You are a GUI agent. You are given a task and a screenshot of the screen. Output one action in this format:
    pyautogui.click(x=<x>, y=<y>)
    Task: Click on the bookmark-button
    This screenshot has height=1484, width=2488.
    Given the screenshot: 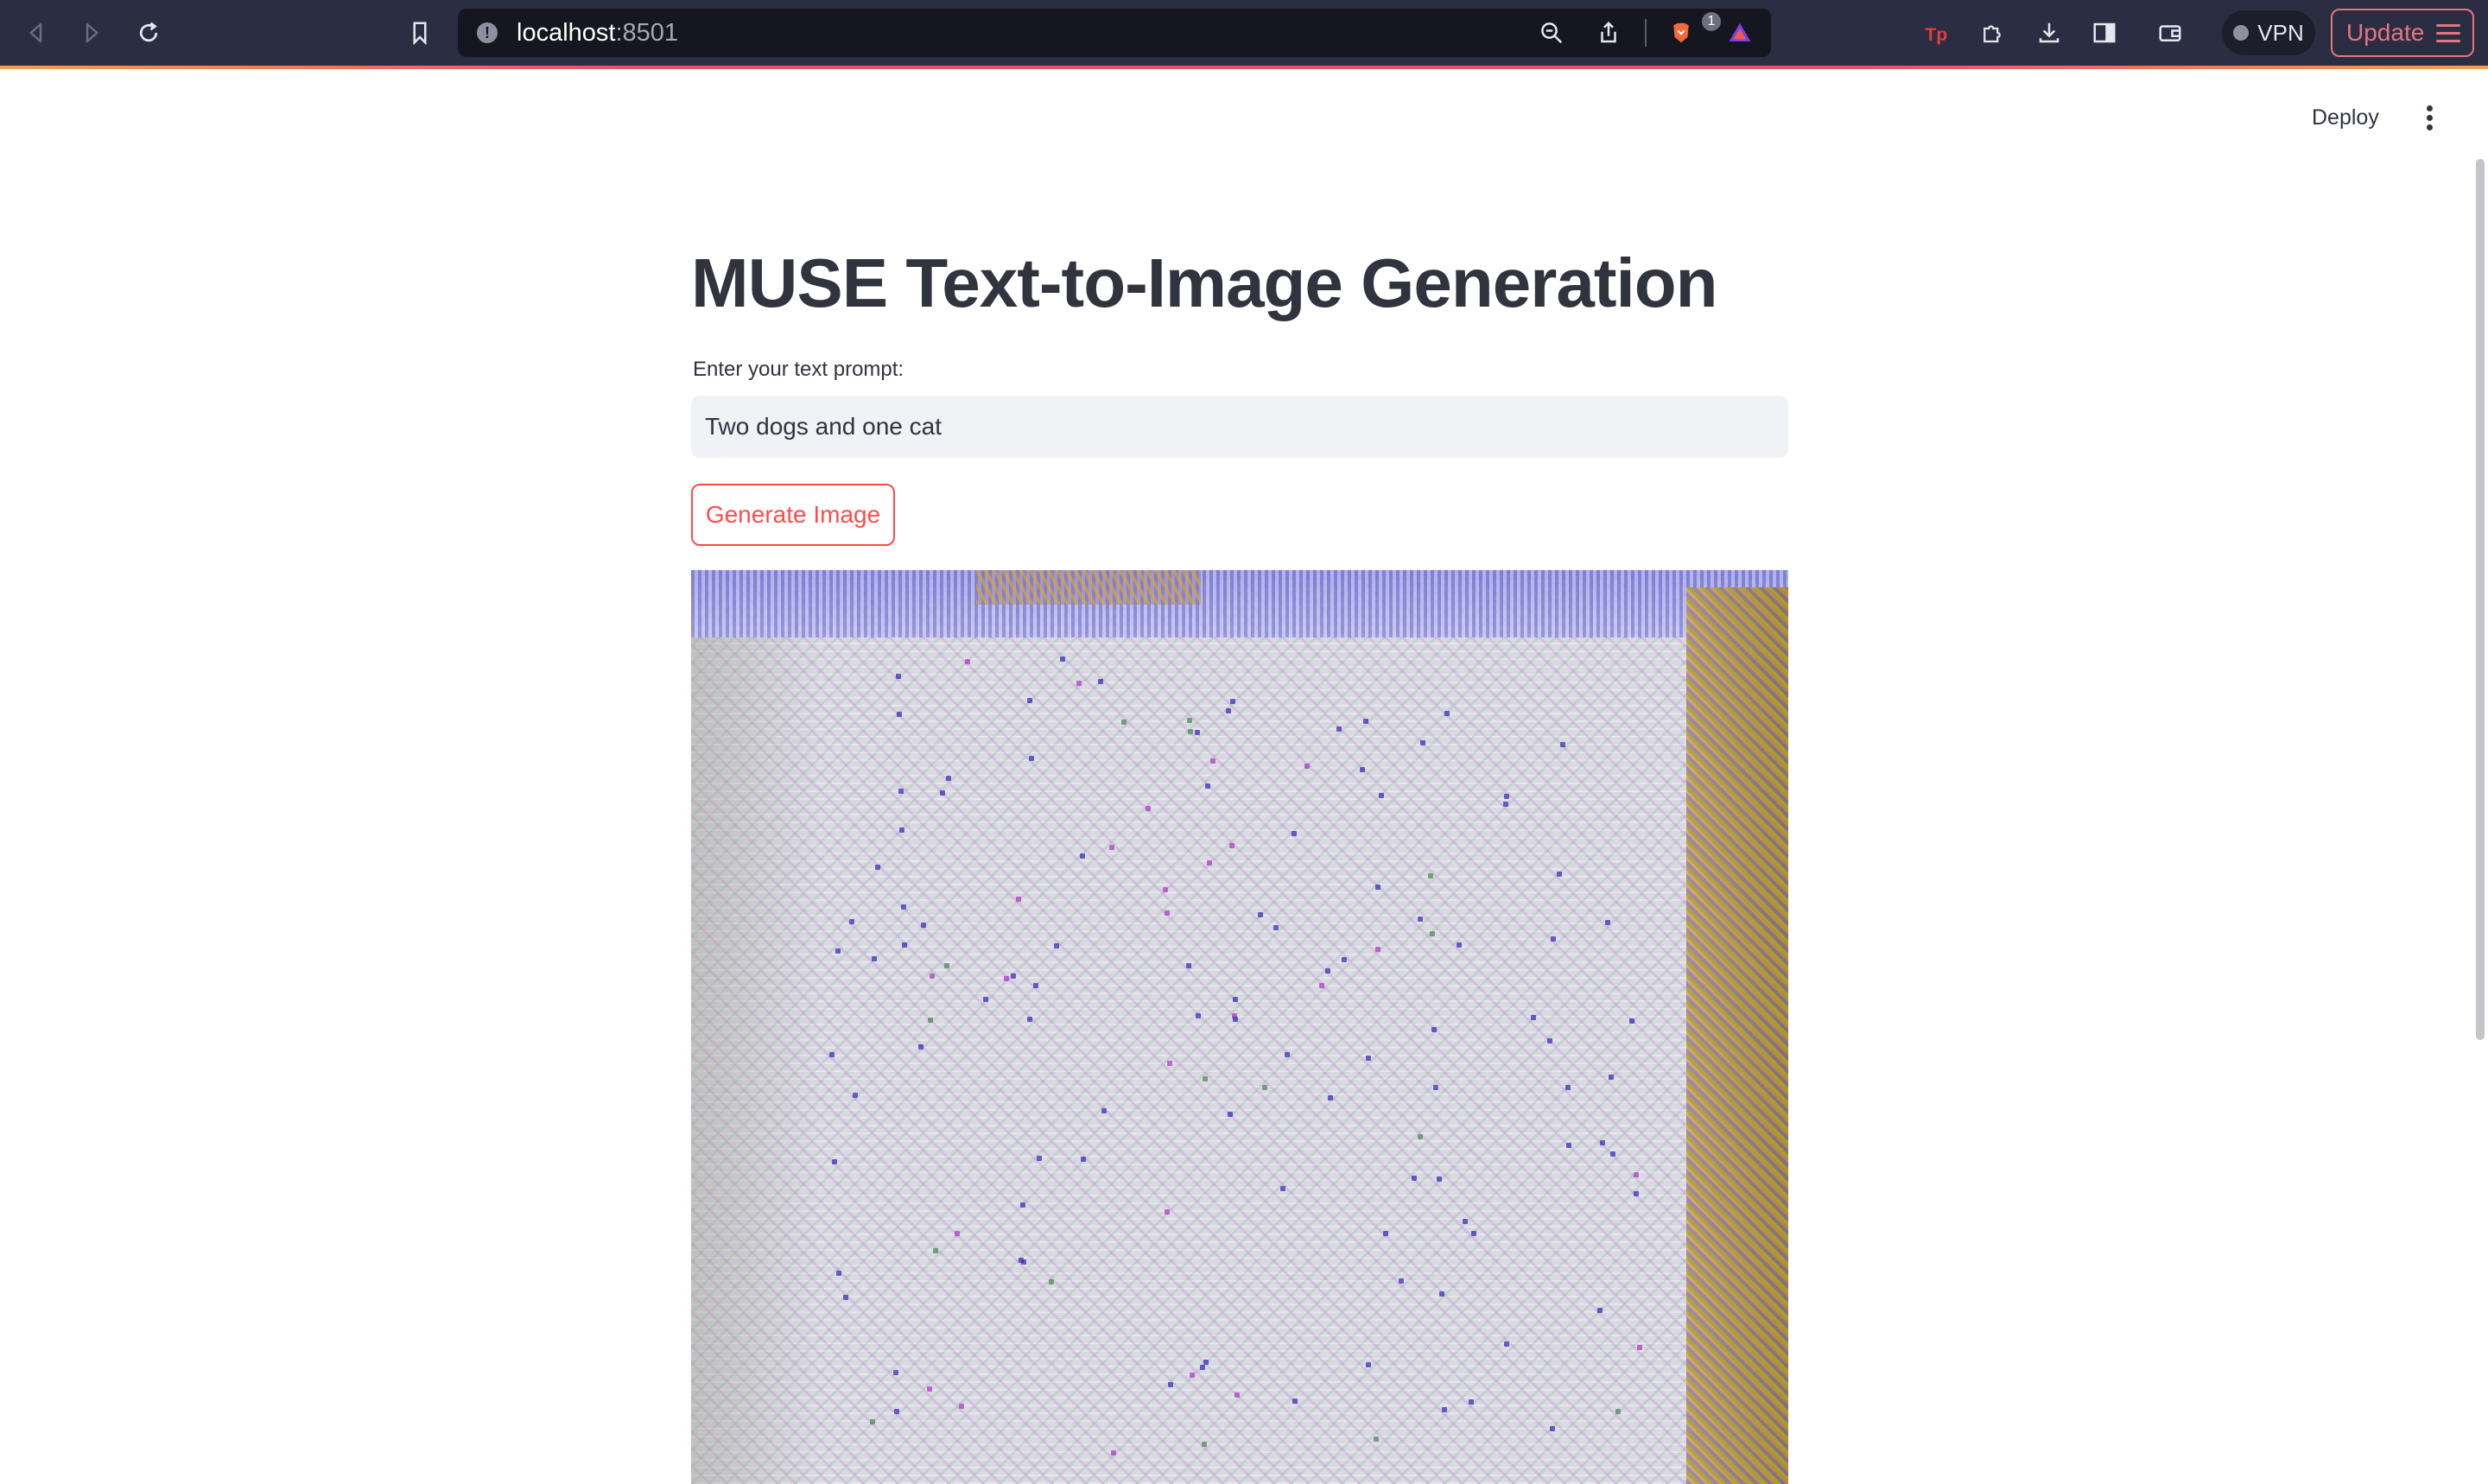 What is the action you would take?
    pyautogui.click(x=420, y=33)
    